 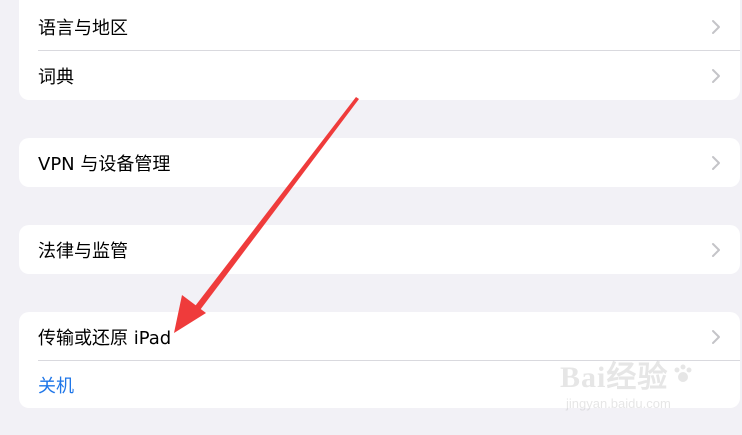 I want to click on row-transfer-reset-ipad: 传输或还原 iPad, so click(x=379, y=336).